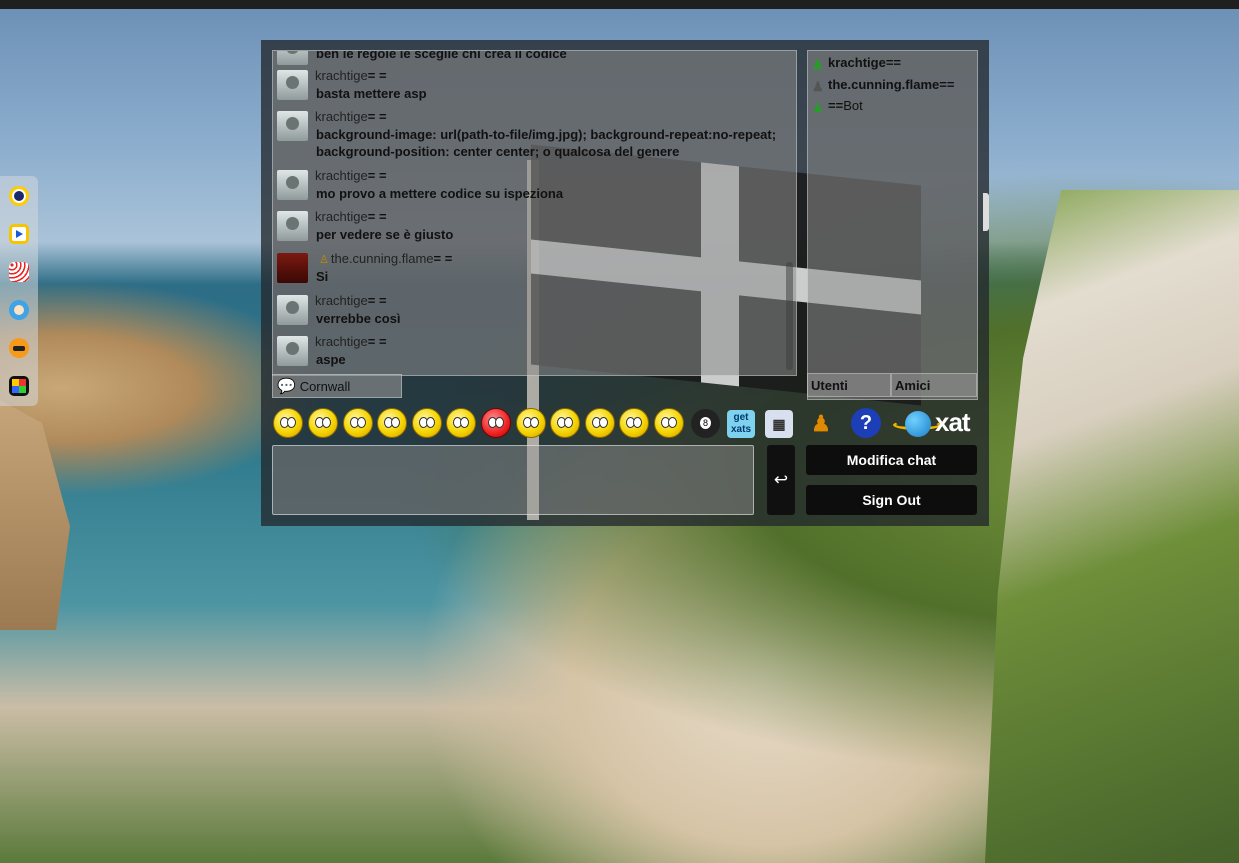  I want to click on play-icon, so click(19, 234).